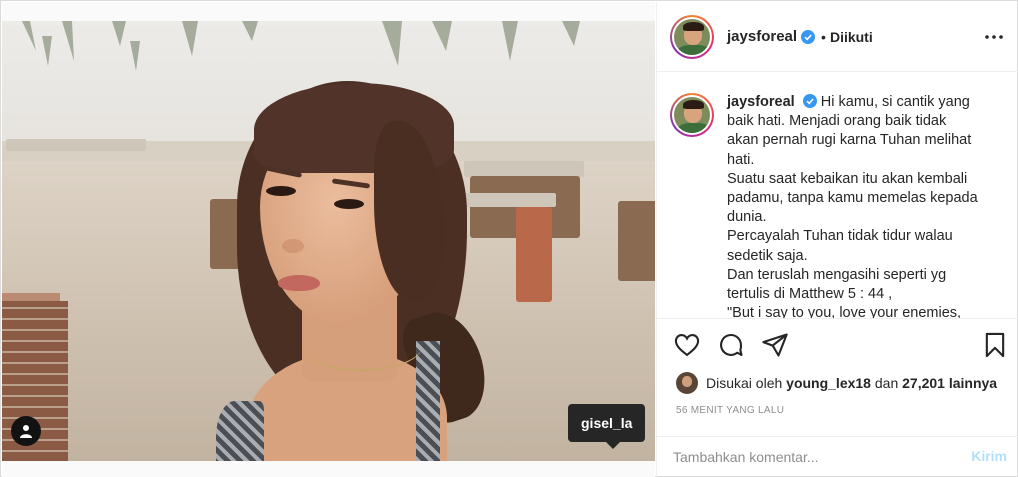 This screenshot has height=477, width=1018. Describe the element at coordinates (852, 198) in the screenshot. I see `caption-line: padamu, tanpa kamu memelas kepada` at that location.